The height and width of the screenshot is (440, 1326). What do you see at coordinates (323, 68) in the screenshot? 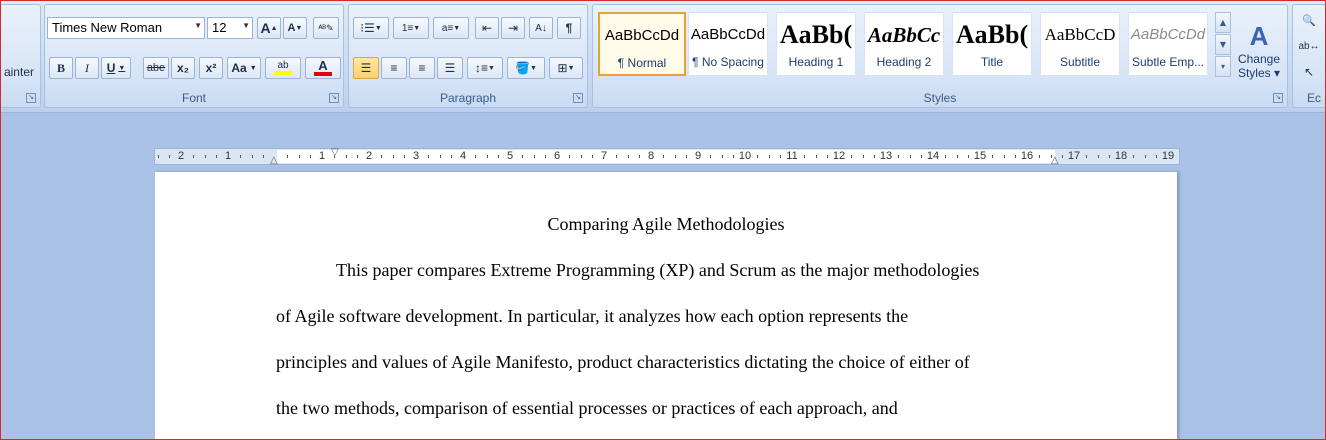
I see `font-color-button: A` at bounding box center [323, 68].